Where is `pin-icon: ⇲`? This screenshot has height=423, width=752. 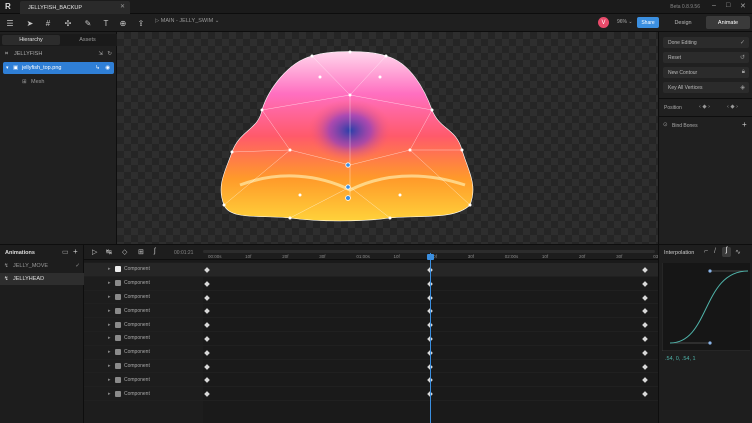
pin-icon: ⇲ is located at coordinates (100, 54).